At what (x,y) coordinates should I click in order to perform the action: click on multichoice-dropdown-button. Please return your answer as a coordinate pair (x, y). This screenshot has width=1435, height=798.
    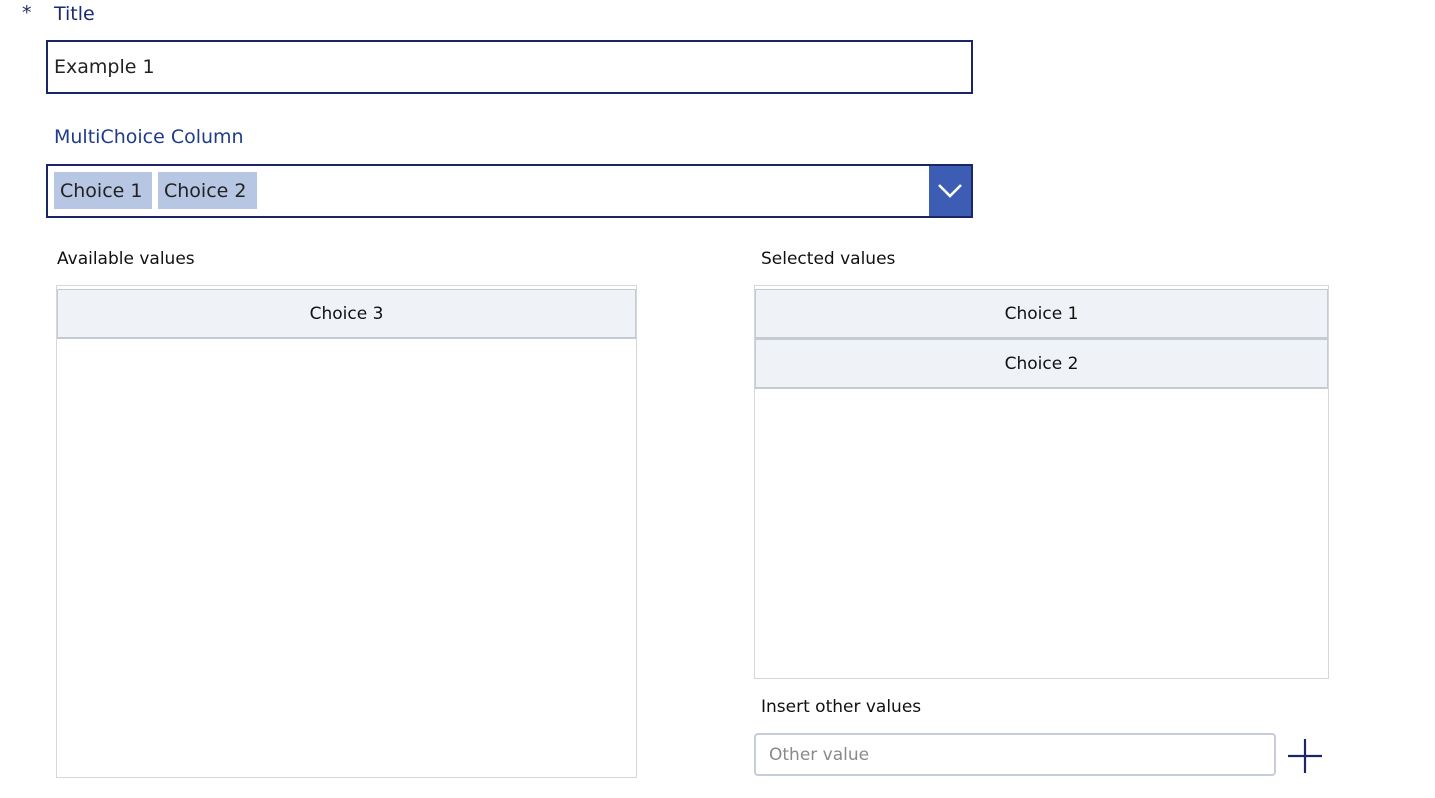
    Looking at the image, I should click on (950, 191).